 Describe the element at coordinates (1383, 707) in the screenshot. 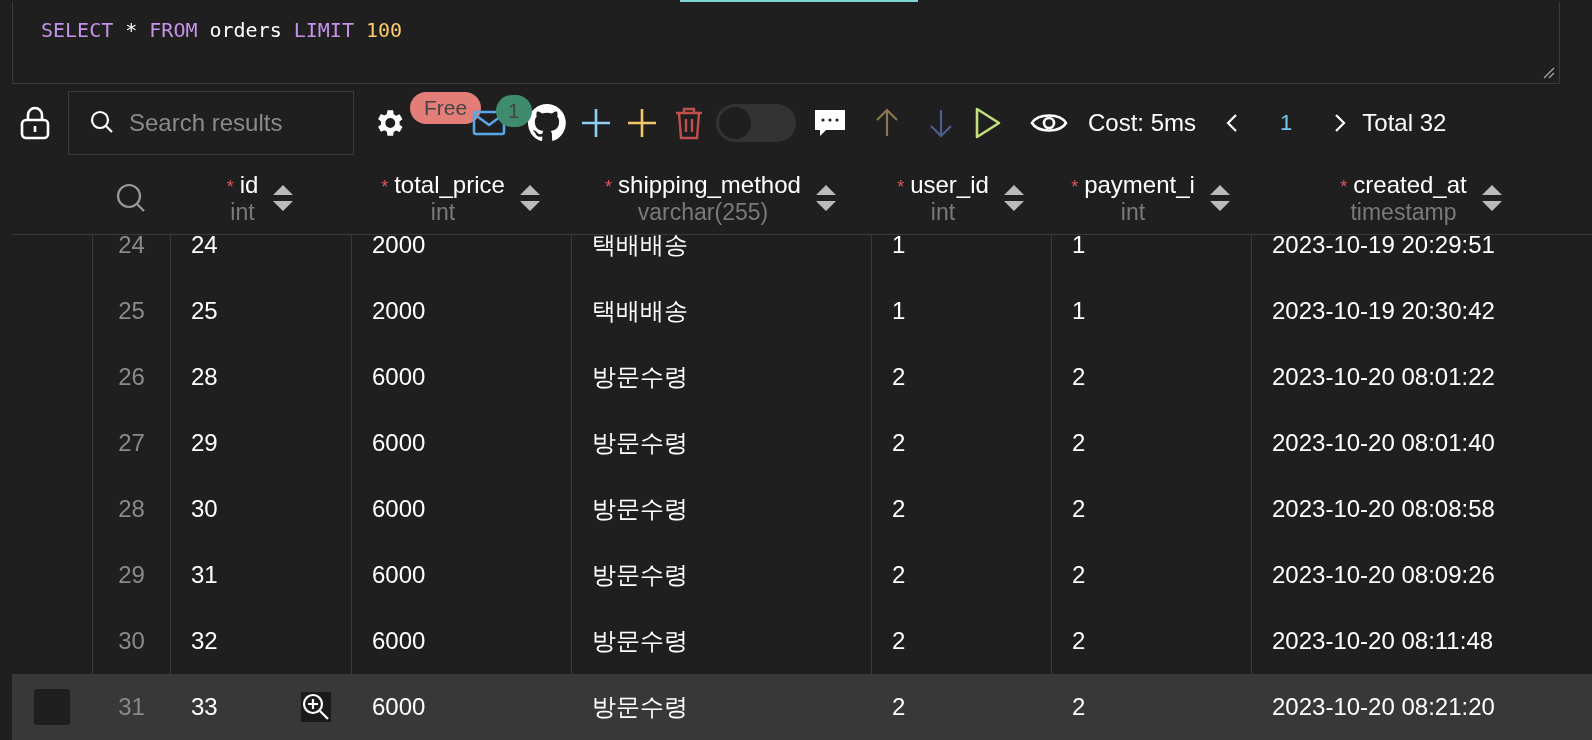

I see `table-cell: 2023-10-20 08:21:20` at that location.